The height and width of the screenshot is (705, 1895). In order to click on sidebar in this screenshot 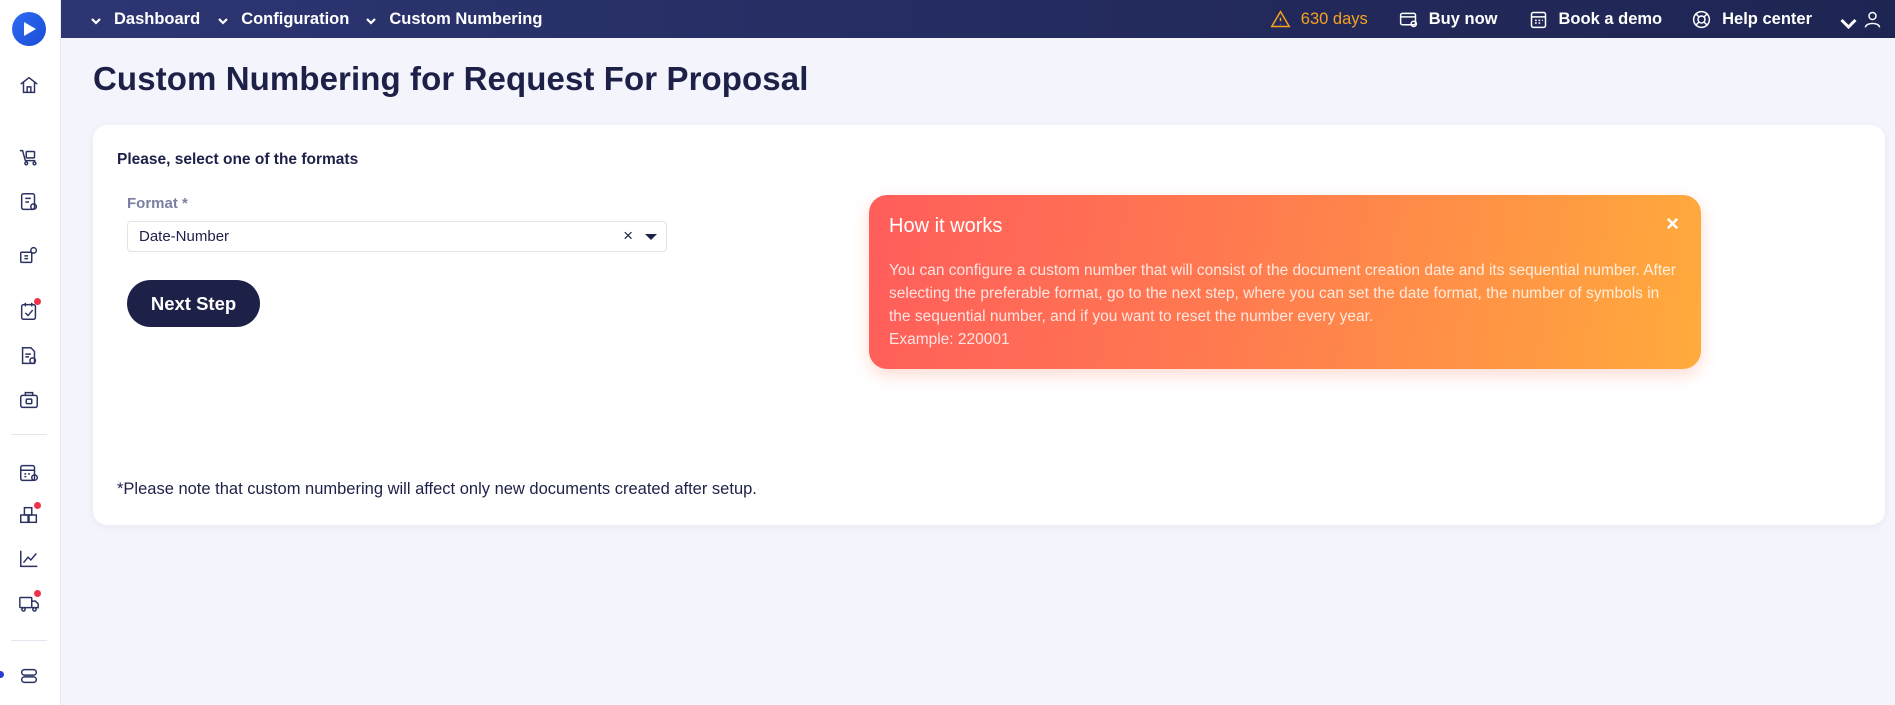, I will do `click(30, 352)`.